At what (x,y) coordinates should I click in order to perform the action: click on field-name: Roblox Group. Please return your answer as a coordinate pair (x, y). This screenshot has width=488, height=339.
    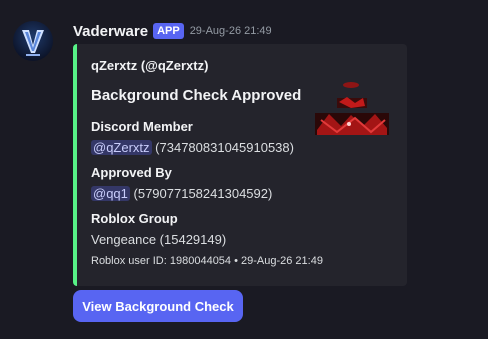
    Looking at the image, I should click on (134, 218).